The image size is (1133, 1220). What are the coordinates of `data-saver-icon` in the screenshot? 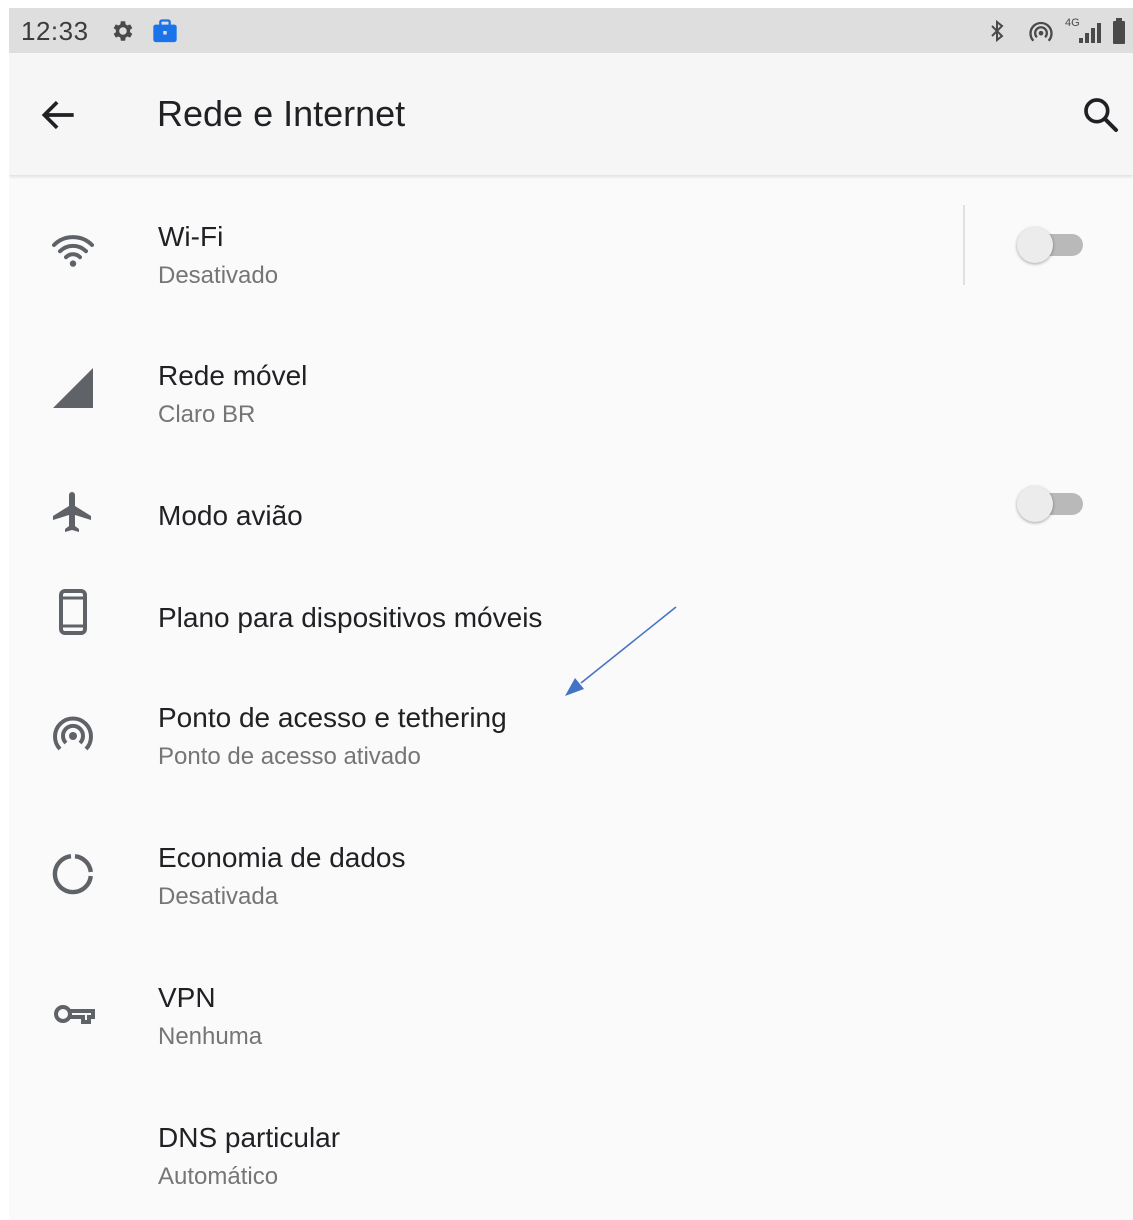 It's located at (72, 874).